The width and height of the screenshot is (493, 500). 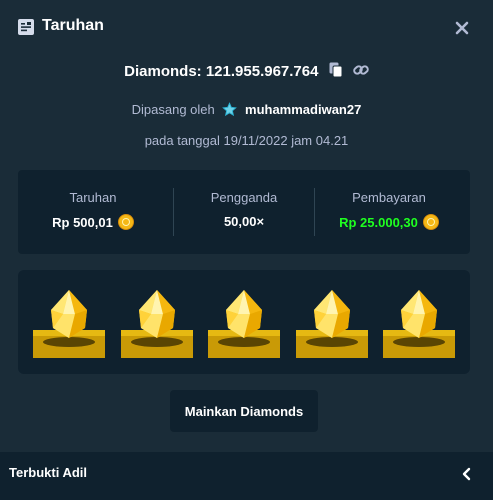 I want to click on game-result-line: Diamonds: 121.955.967.764, so click(x=246, y=72).